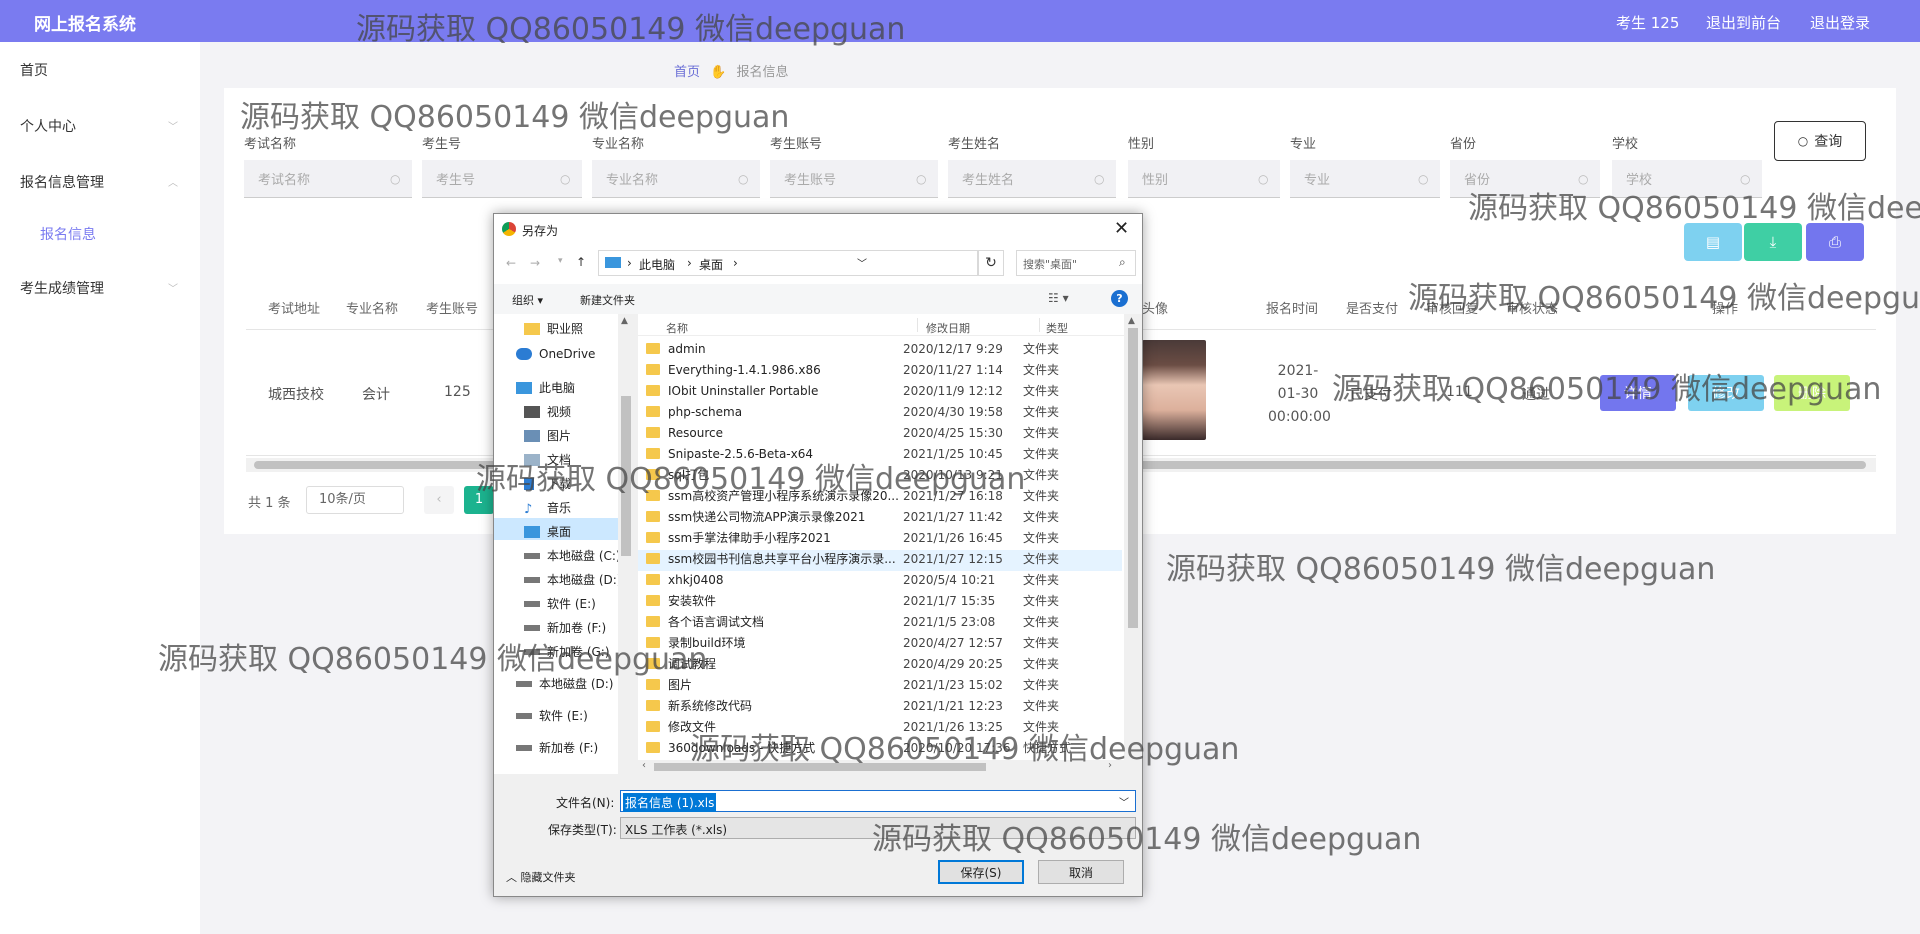 This screenshot has width=1920, height=934. What do you see at coordinates (547, 508) in the screenshot?
I see `nav-item-music: ♪ 音乐` at bounding box center [547, 508].